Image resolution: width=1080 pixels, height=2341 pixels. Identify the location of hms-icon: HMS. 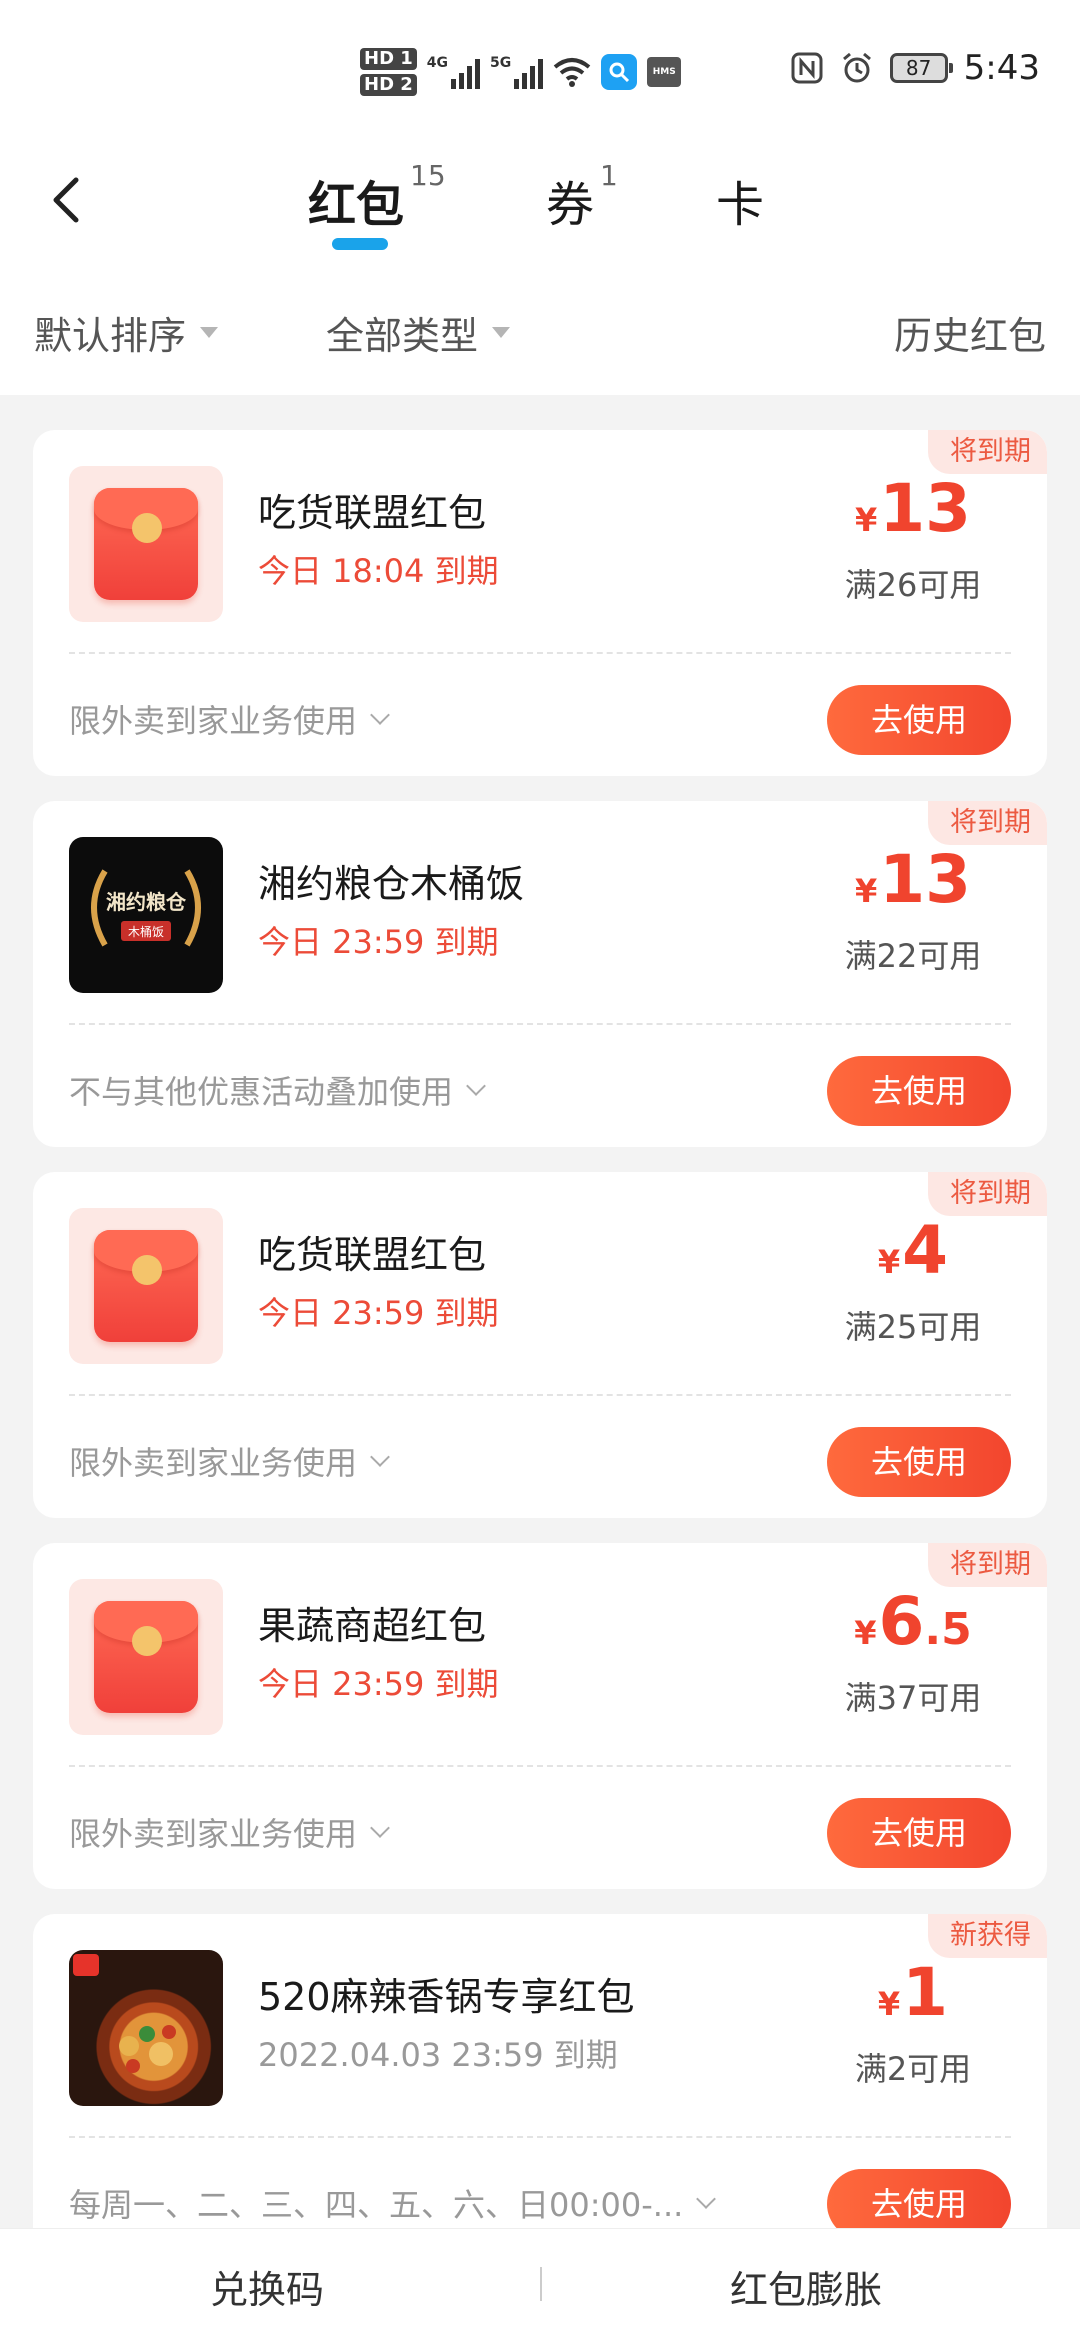
(664, 72).